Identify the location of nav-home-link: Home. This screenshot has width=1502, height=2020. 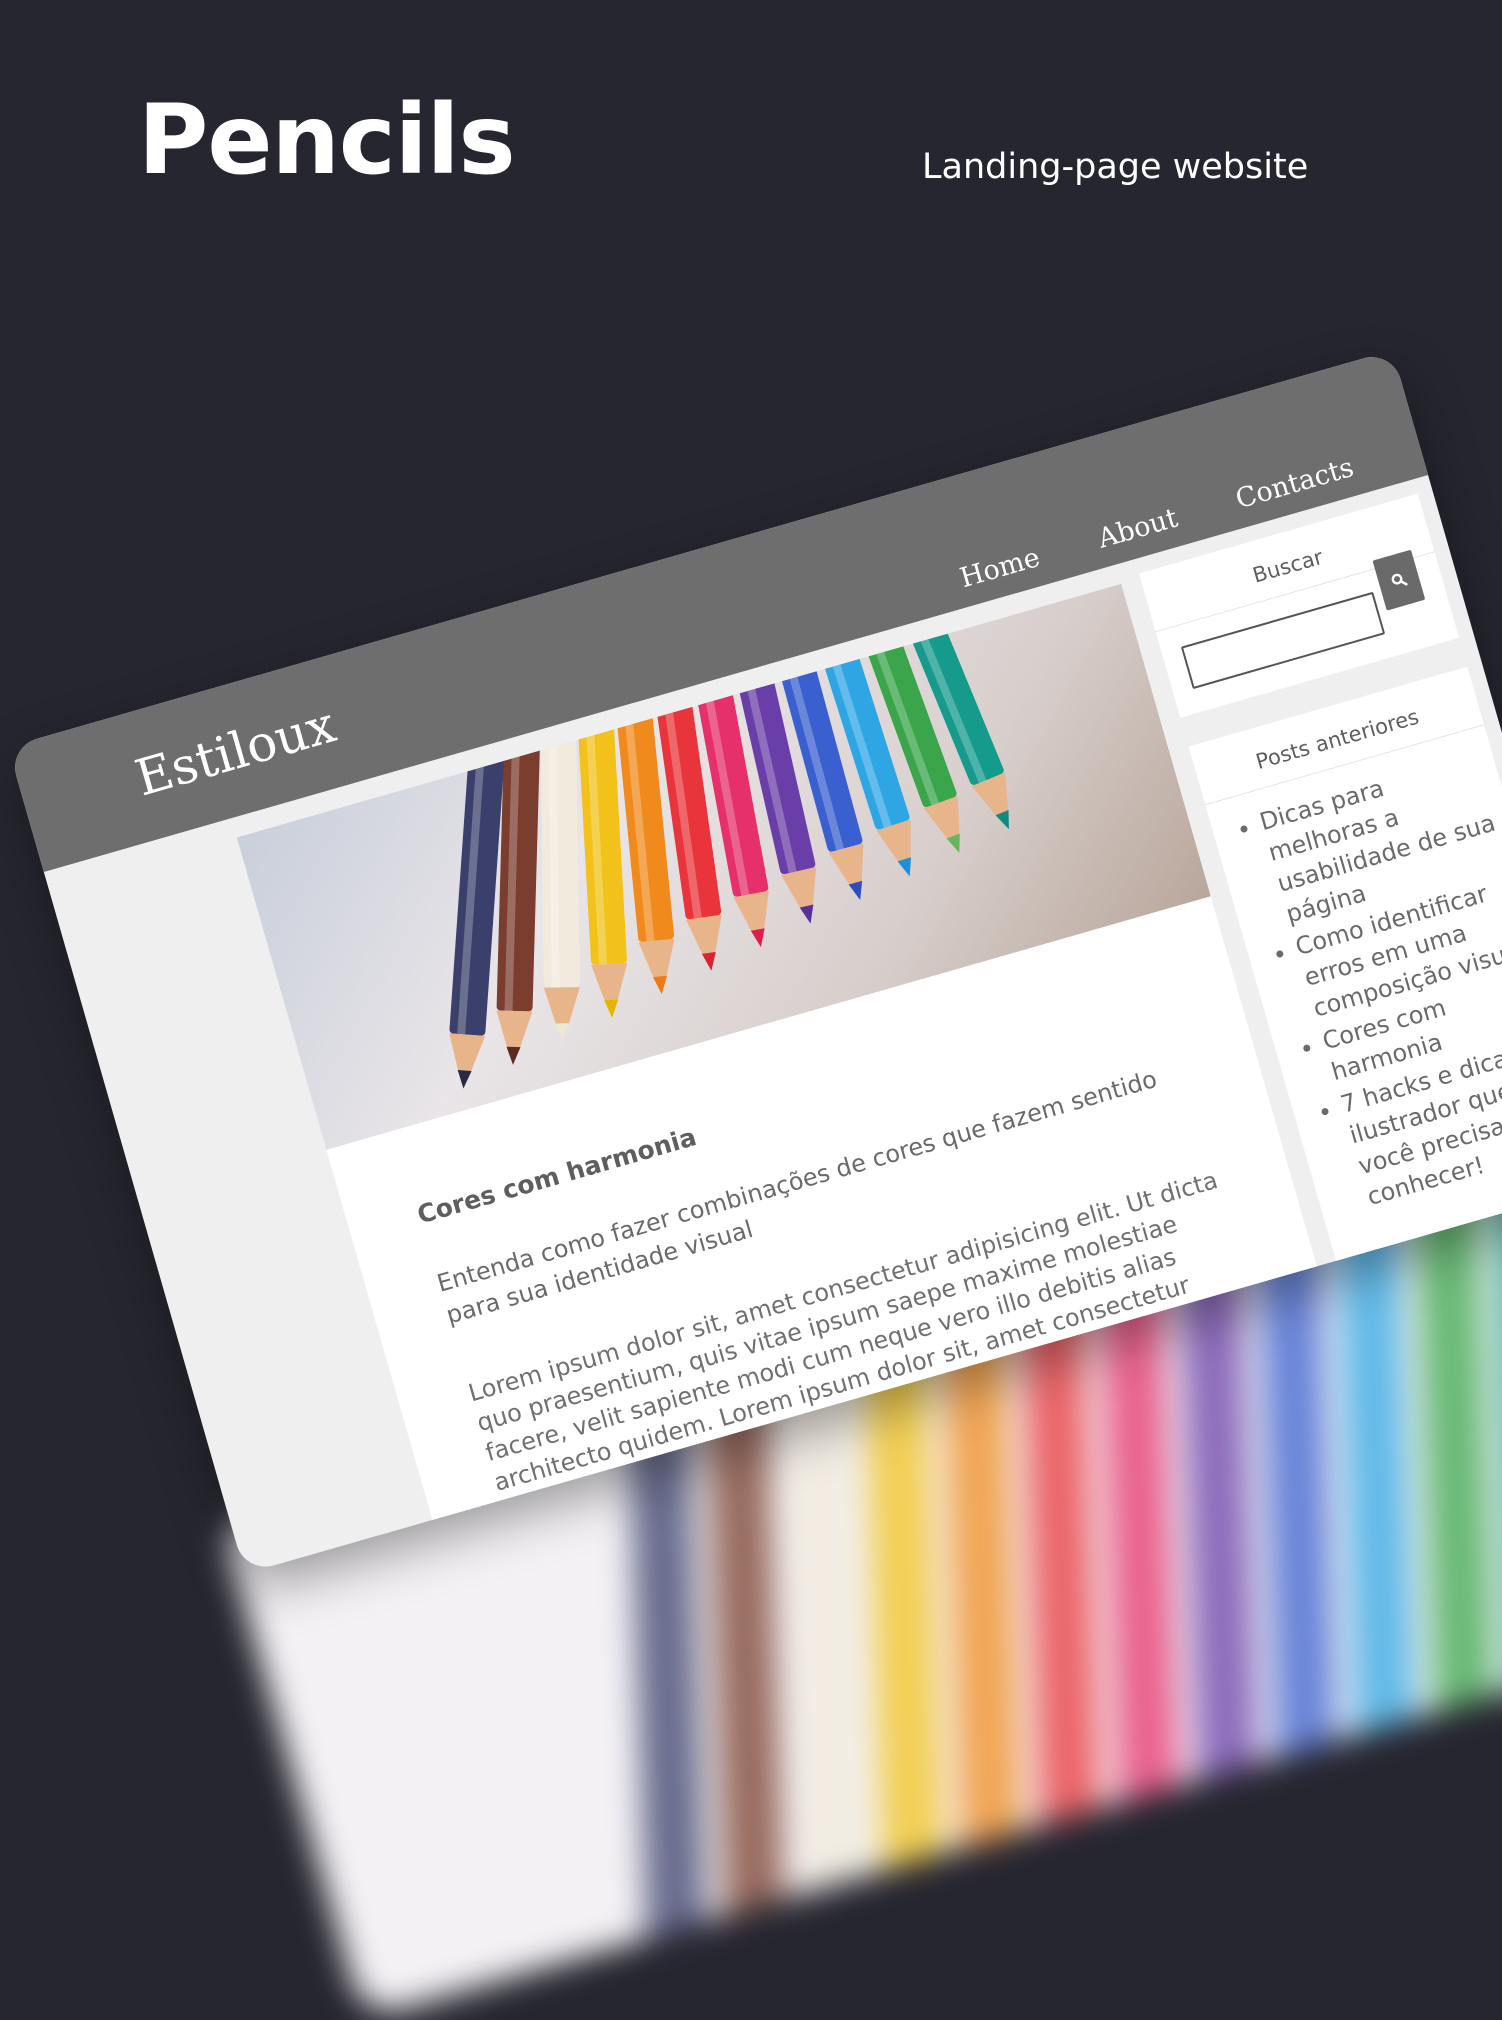
(1000, 568).